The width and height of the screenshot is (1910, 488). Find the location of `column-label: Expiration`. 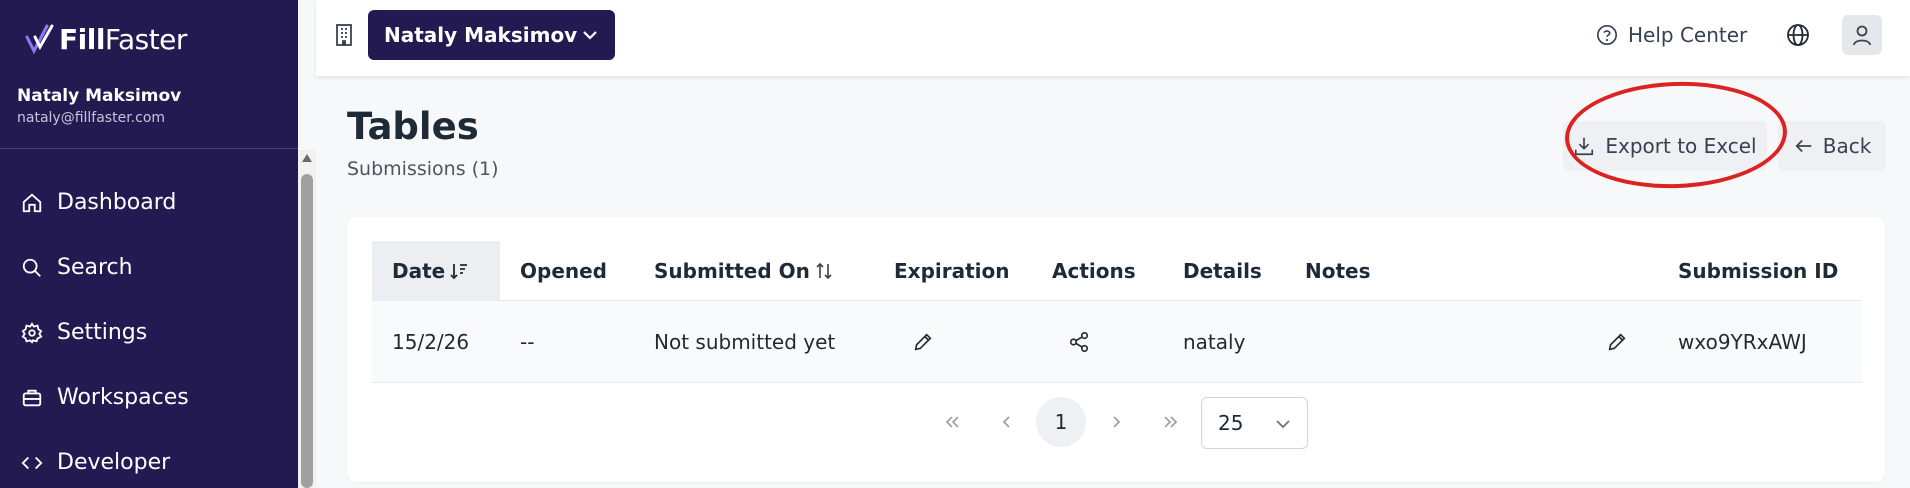

column-label: Expiration is located at coordinates (952, 271).